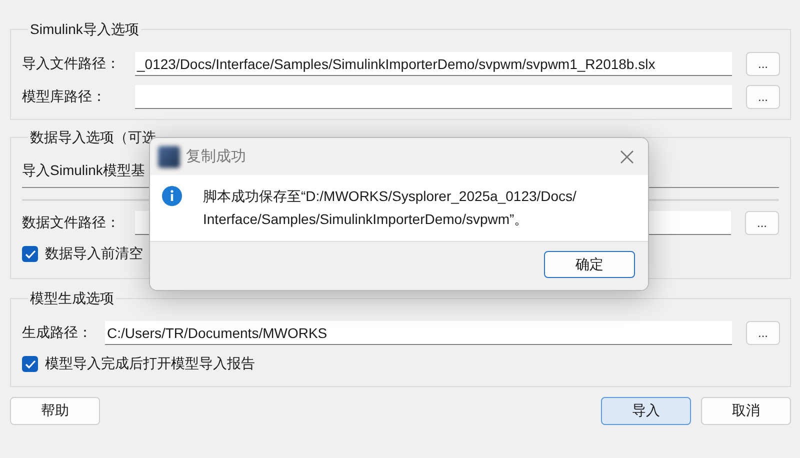  Describe the element at coordinates (418, 333) in the screenshot. I see `input-field: C:/Users/TR/Documents/MWORKS` at that location.